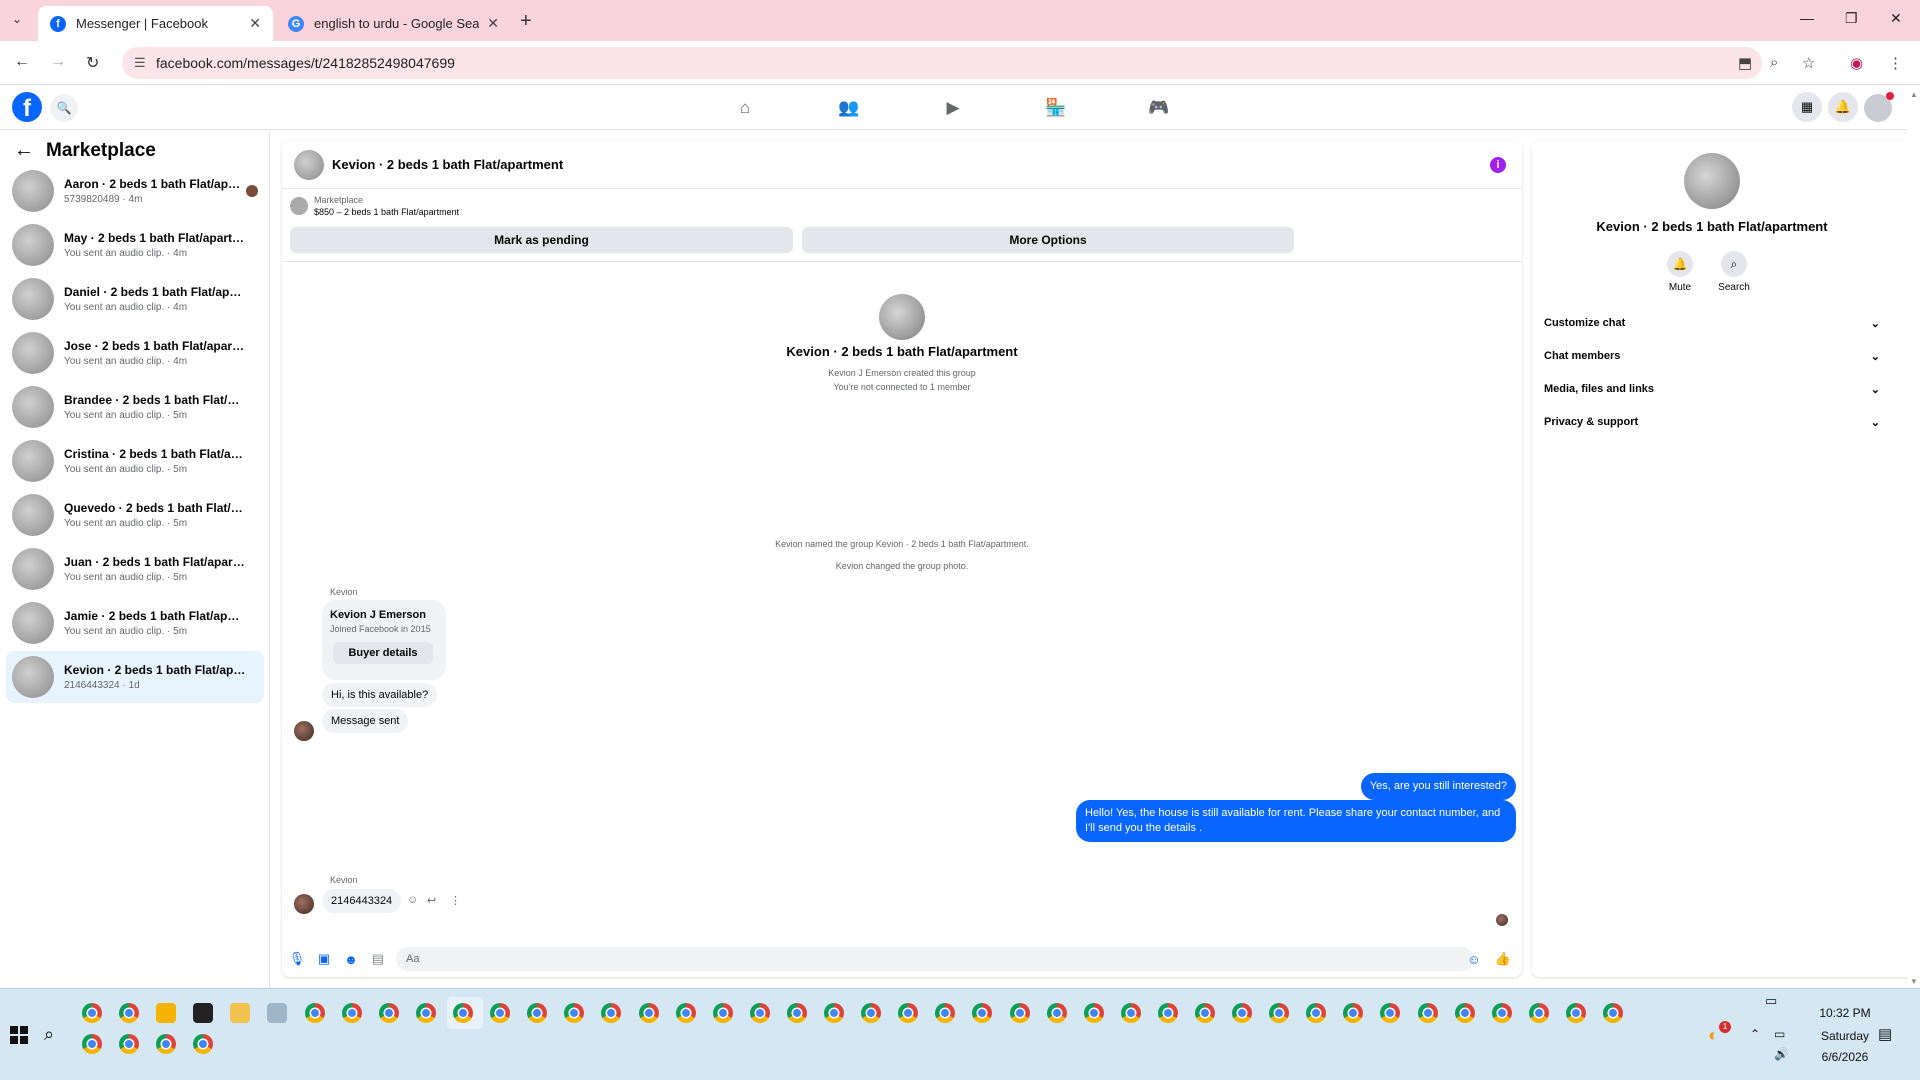 The image size is (1920, 1080). Describe the element at coordinates (1712, 323) in the screenshot. I see `customize-chat-row: Customize chat ⌄` at that location.